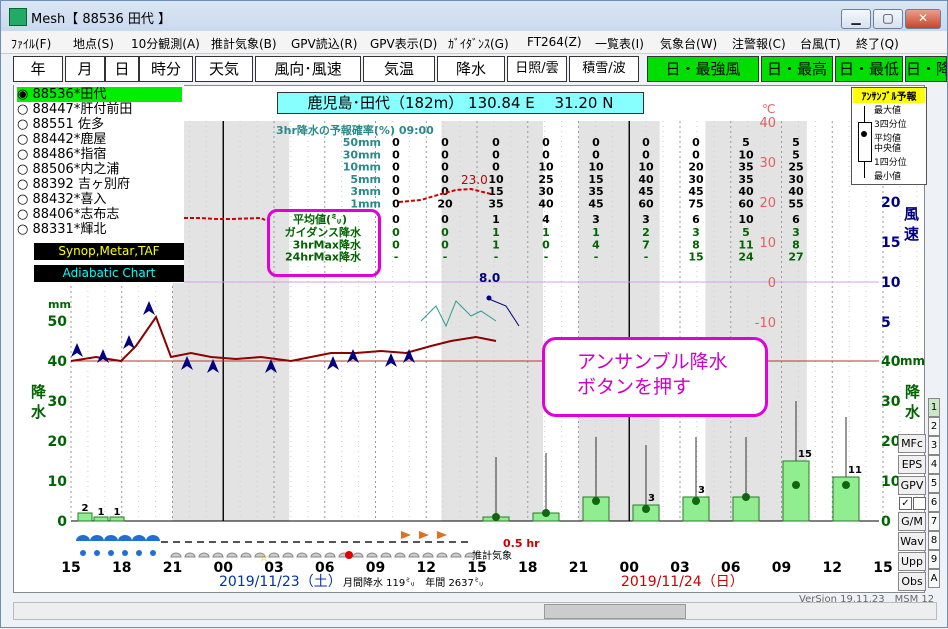 Image resolution: width=948 pixels, height=629 pixels. Describe the element at coordinates (912, 561) in the screenshot. I see `upper-air-button: Upp` at that location.